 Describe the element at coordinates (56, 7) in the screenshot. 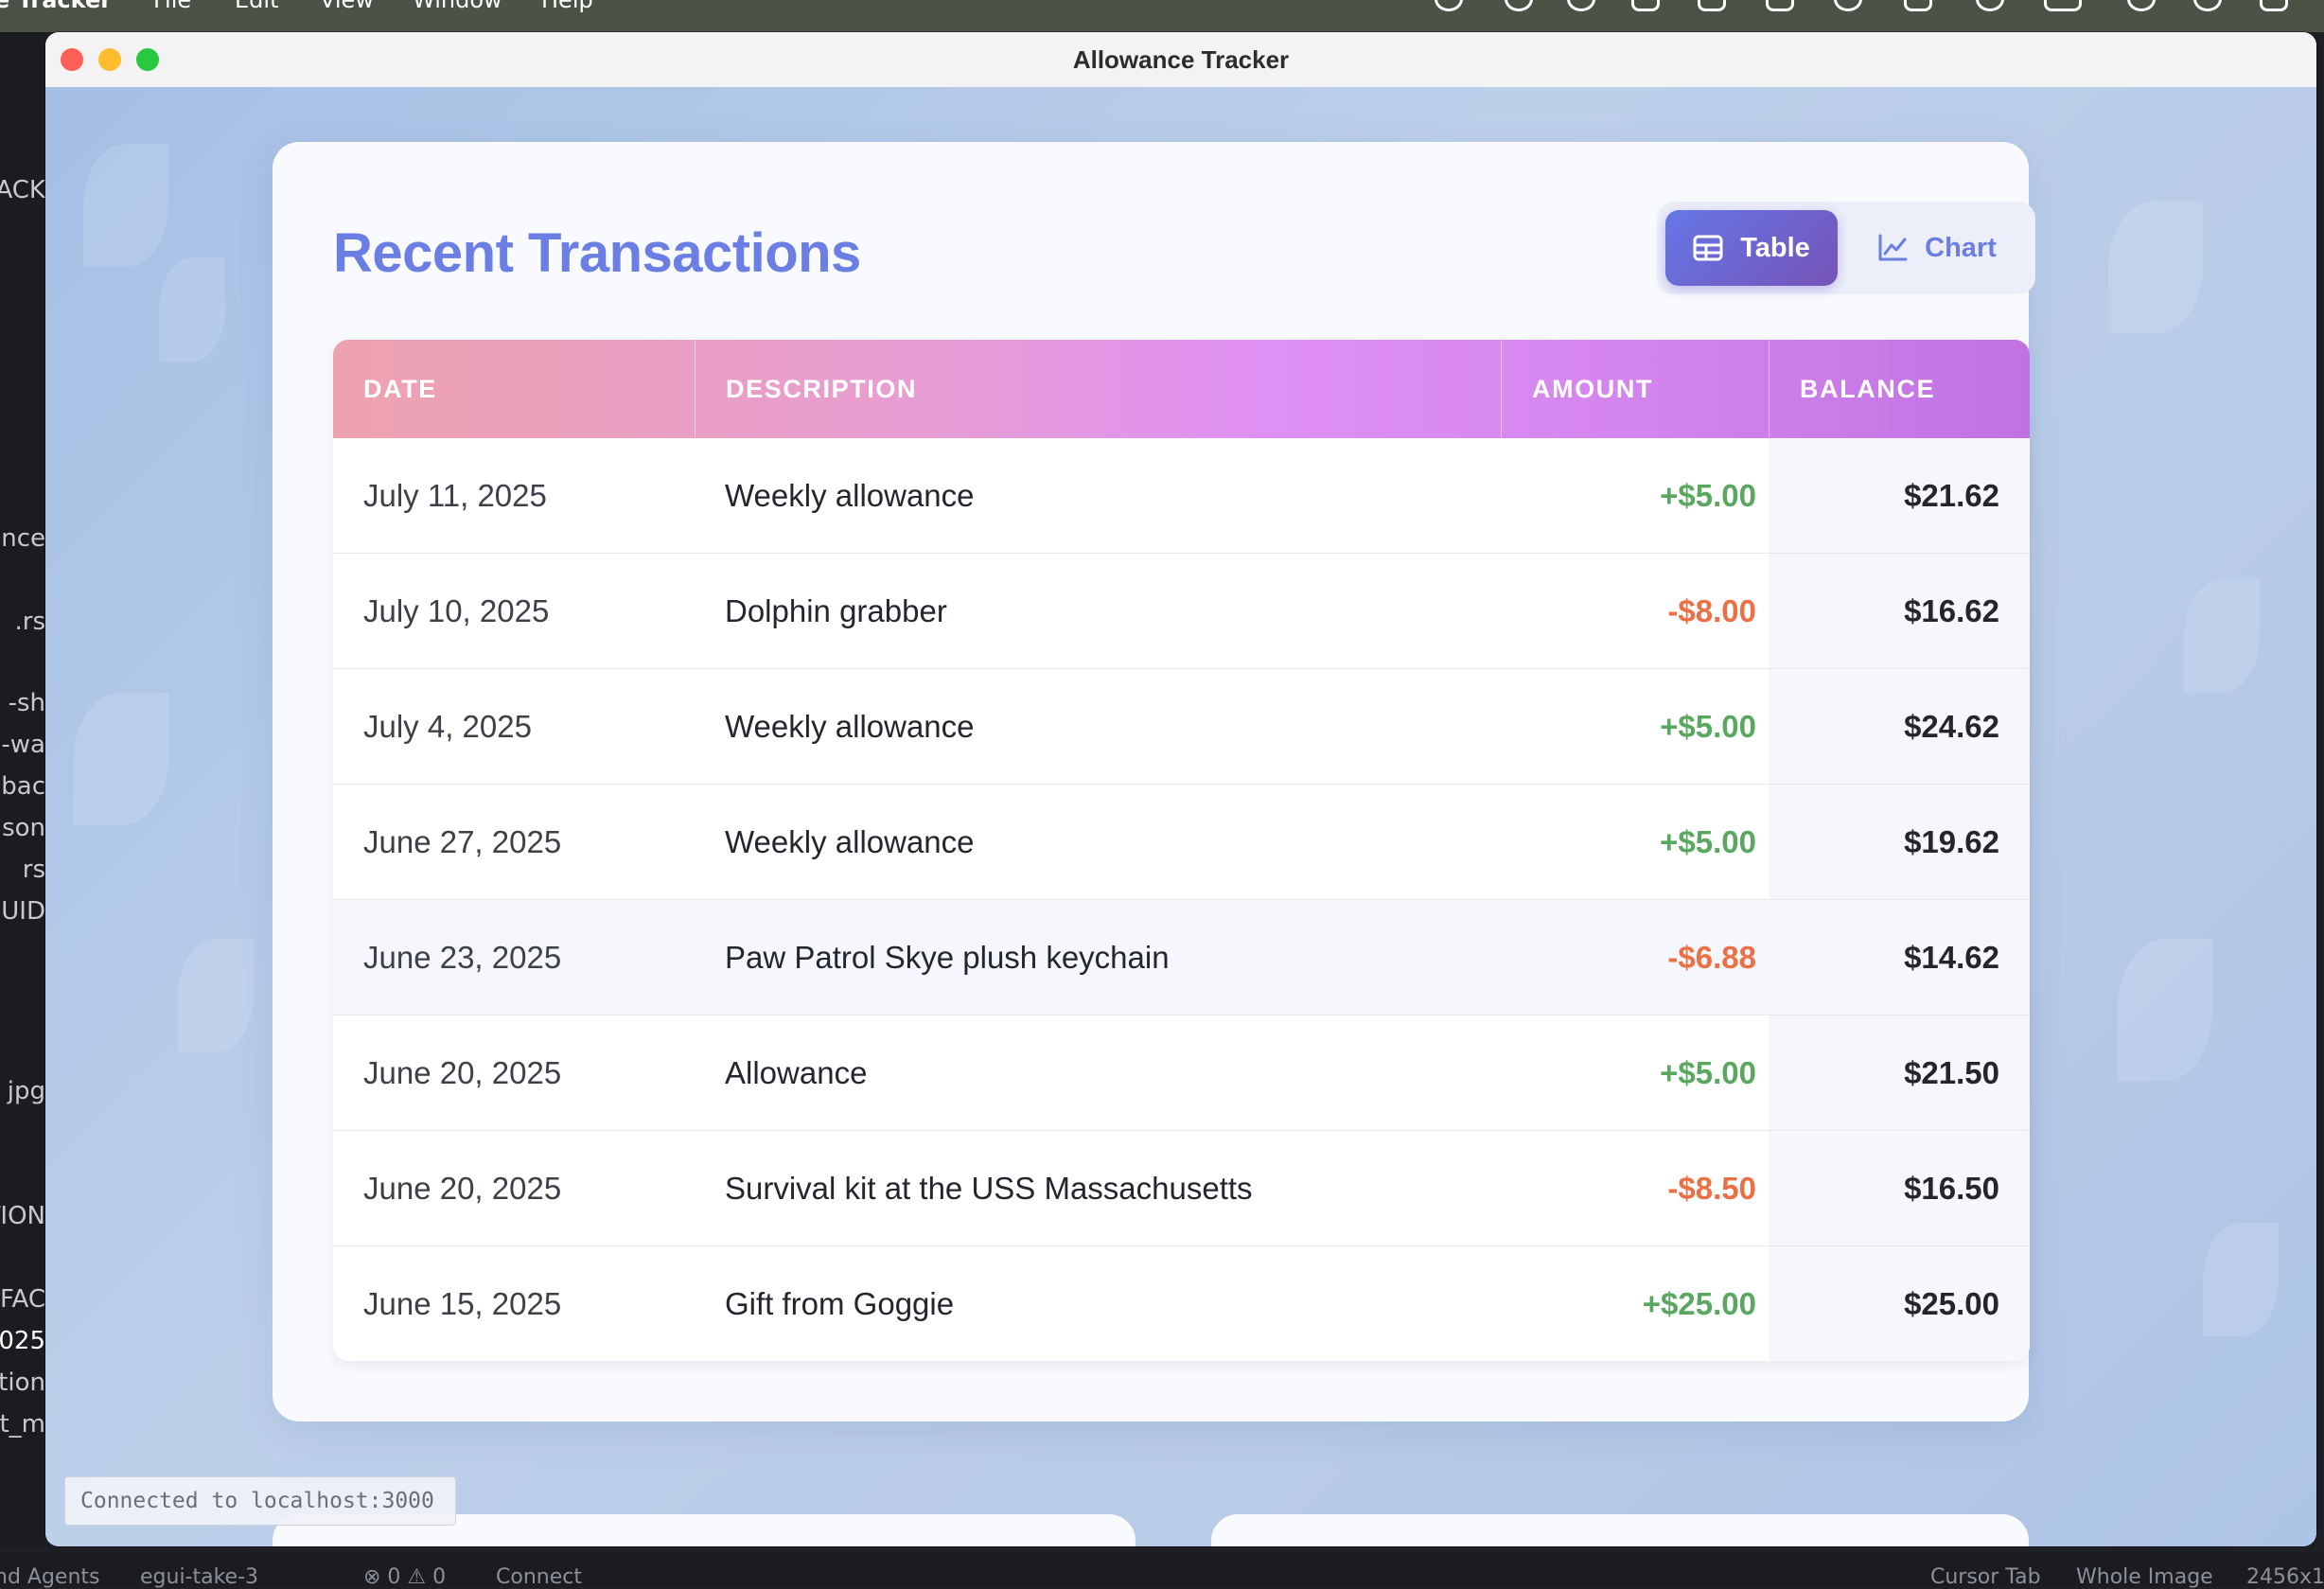

I see `menu-app-name: e Tracker` at that location.